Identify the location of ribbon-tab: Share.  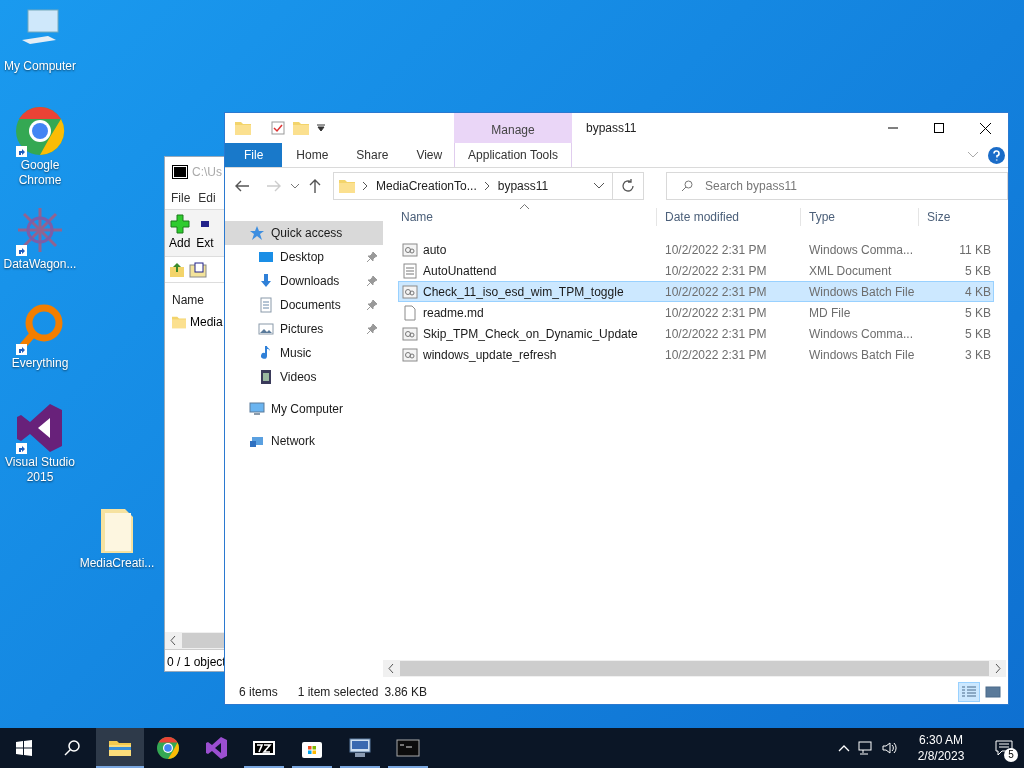
(372, 155).